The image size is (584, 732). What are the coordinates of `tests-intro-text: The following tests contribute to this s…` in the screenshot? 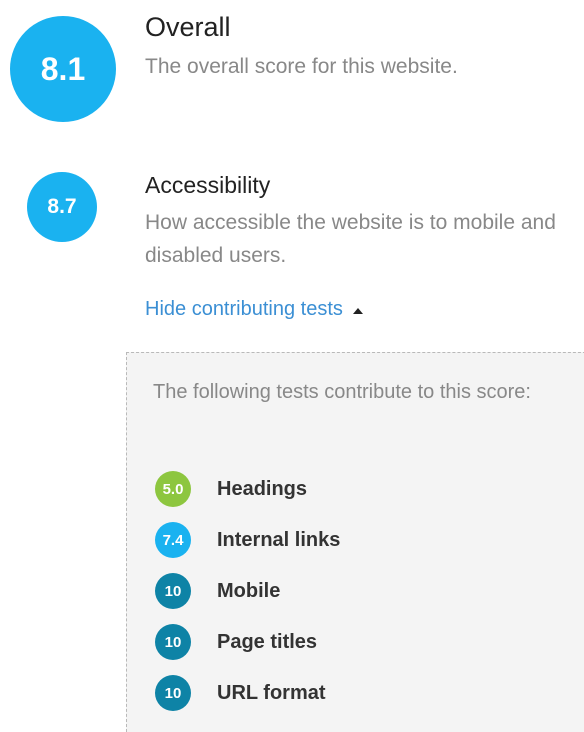 It's located at (342, 392).